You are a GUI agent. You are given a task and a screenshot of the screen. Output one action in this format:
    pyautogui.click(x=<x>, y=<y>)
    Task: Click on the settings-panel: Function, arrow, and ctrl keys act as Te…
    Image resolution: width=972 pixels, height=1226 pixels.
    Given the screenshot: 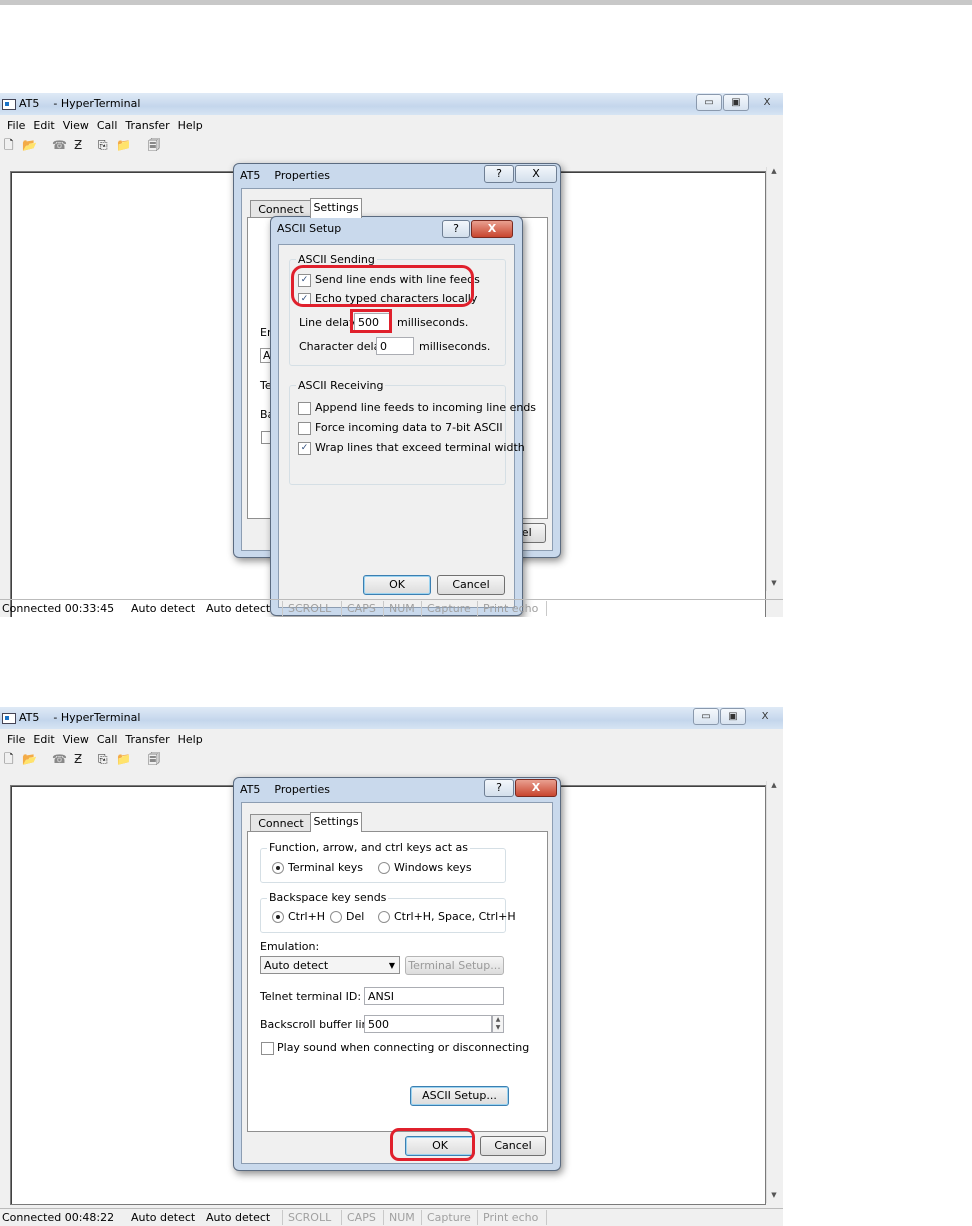 What is the action you would take?
    pyautogui.click(x=397, y=981)
    